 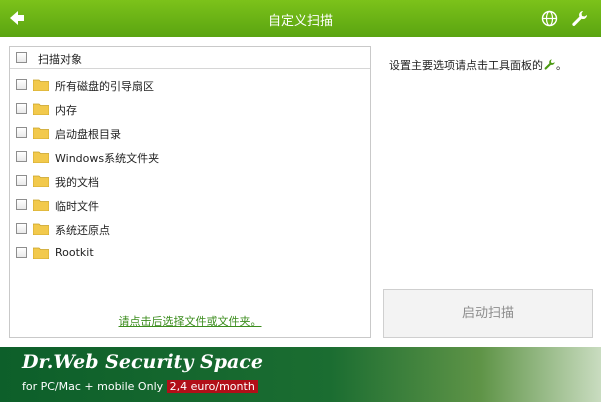 What do you see at coordinates (21, 57) in the screenshot?
I see `select-all-checkbox` at bounding box center [21, 57].